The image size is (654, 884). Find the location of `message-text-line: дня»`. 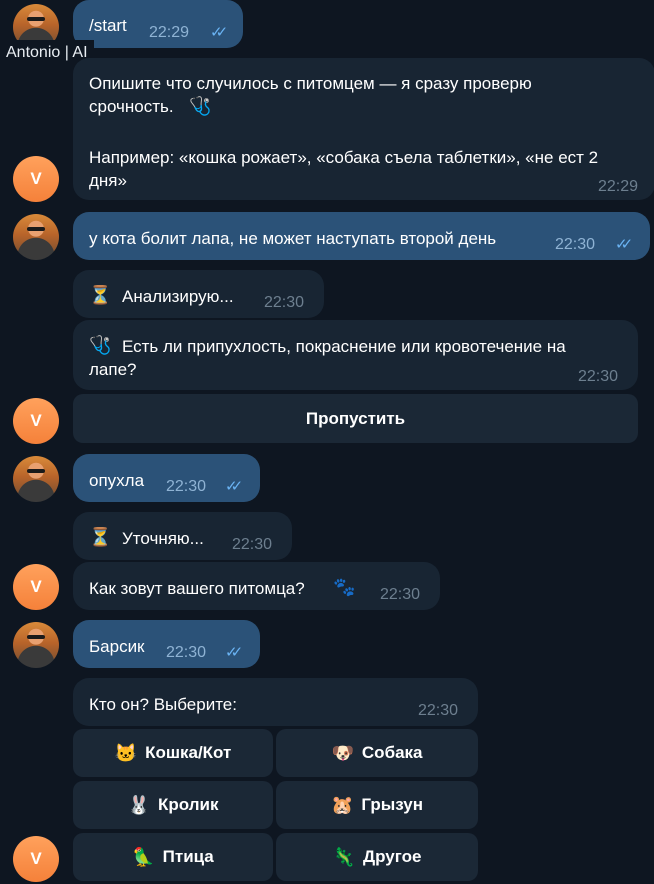

message-text-line: дня» is located at coordinates (108, 180).